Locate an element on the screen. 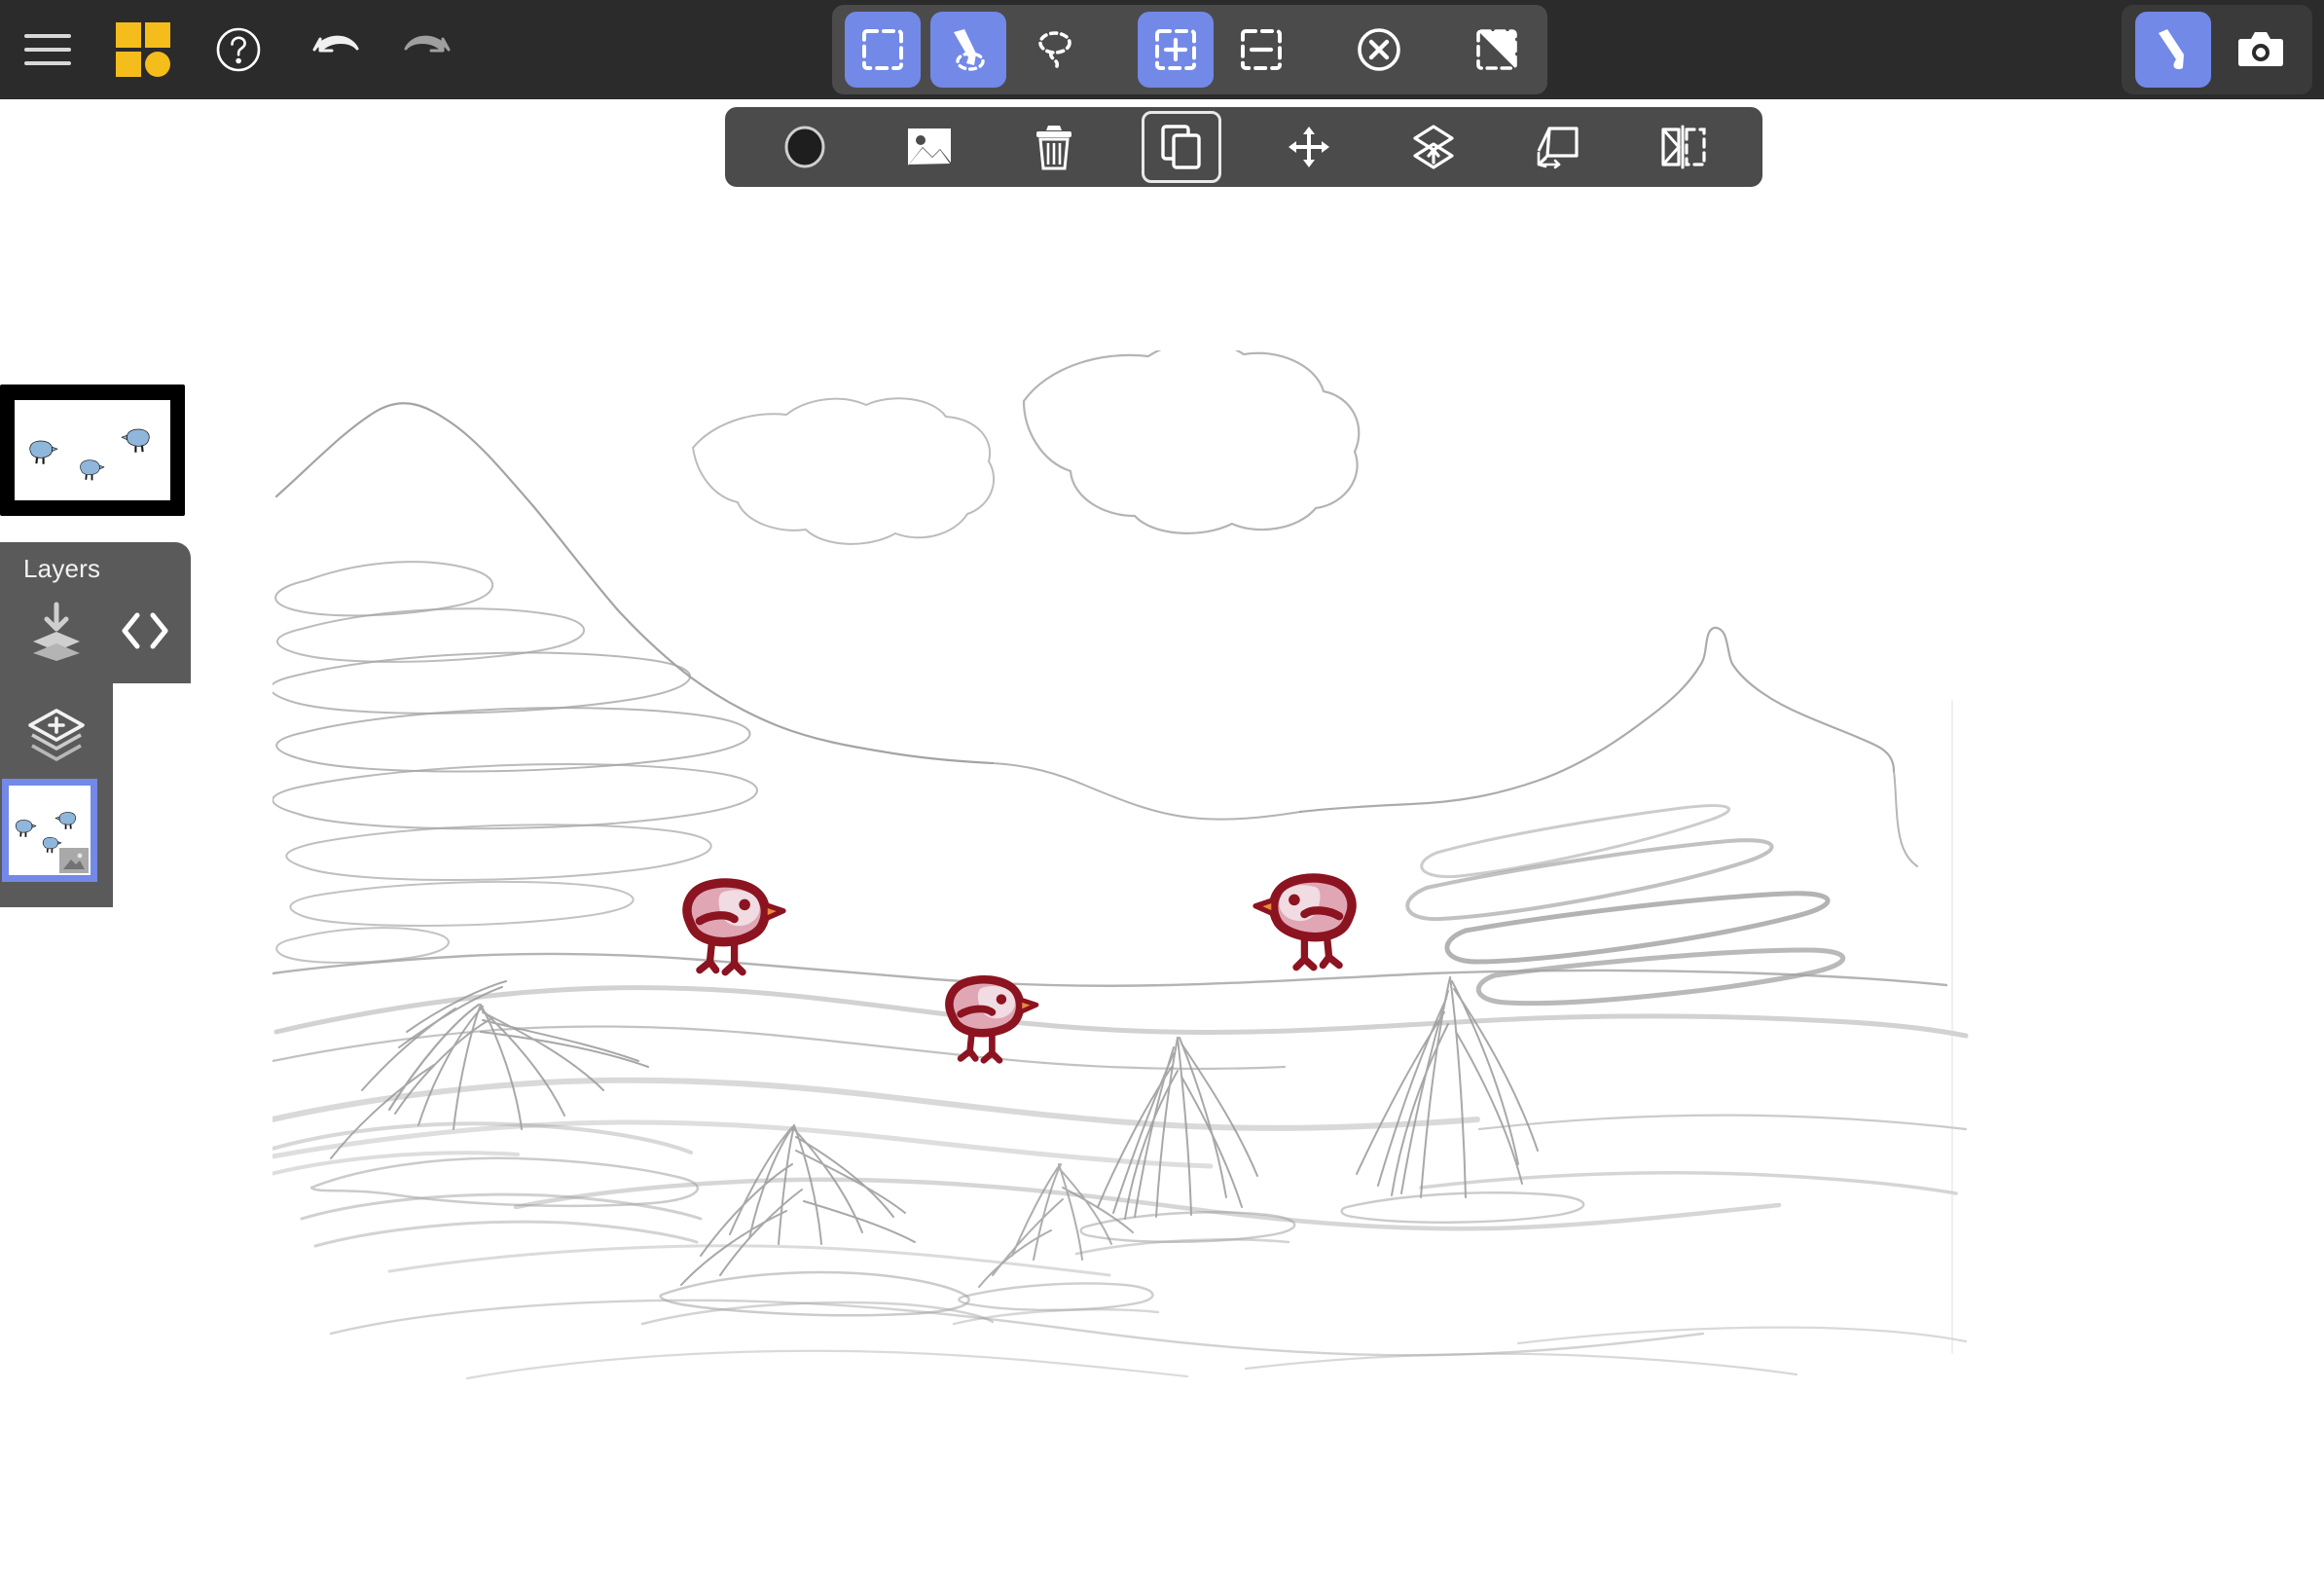 Image resolution: width=2324 pixels, height=1575 pixels. fill-color-icon is located at coordinates (804, 147).